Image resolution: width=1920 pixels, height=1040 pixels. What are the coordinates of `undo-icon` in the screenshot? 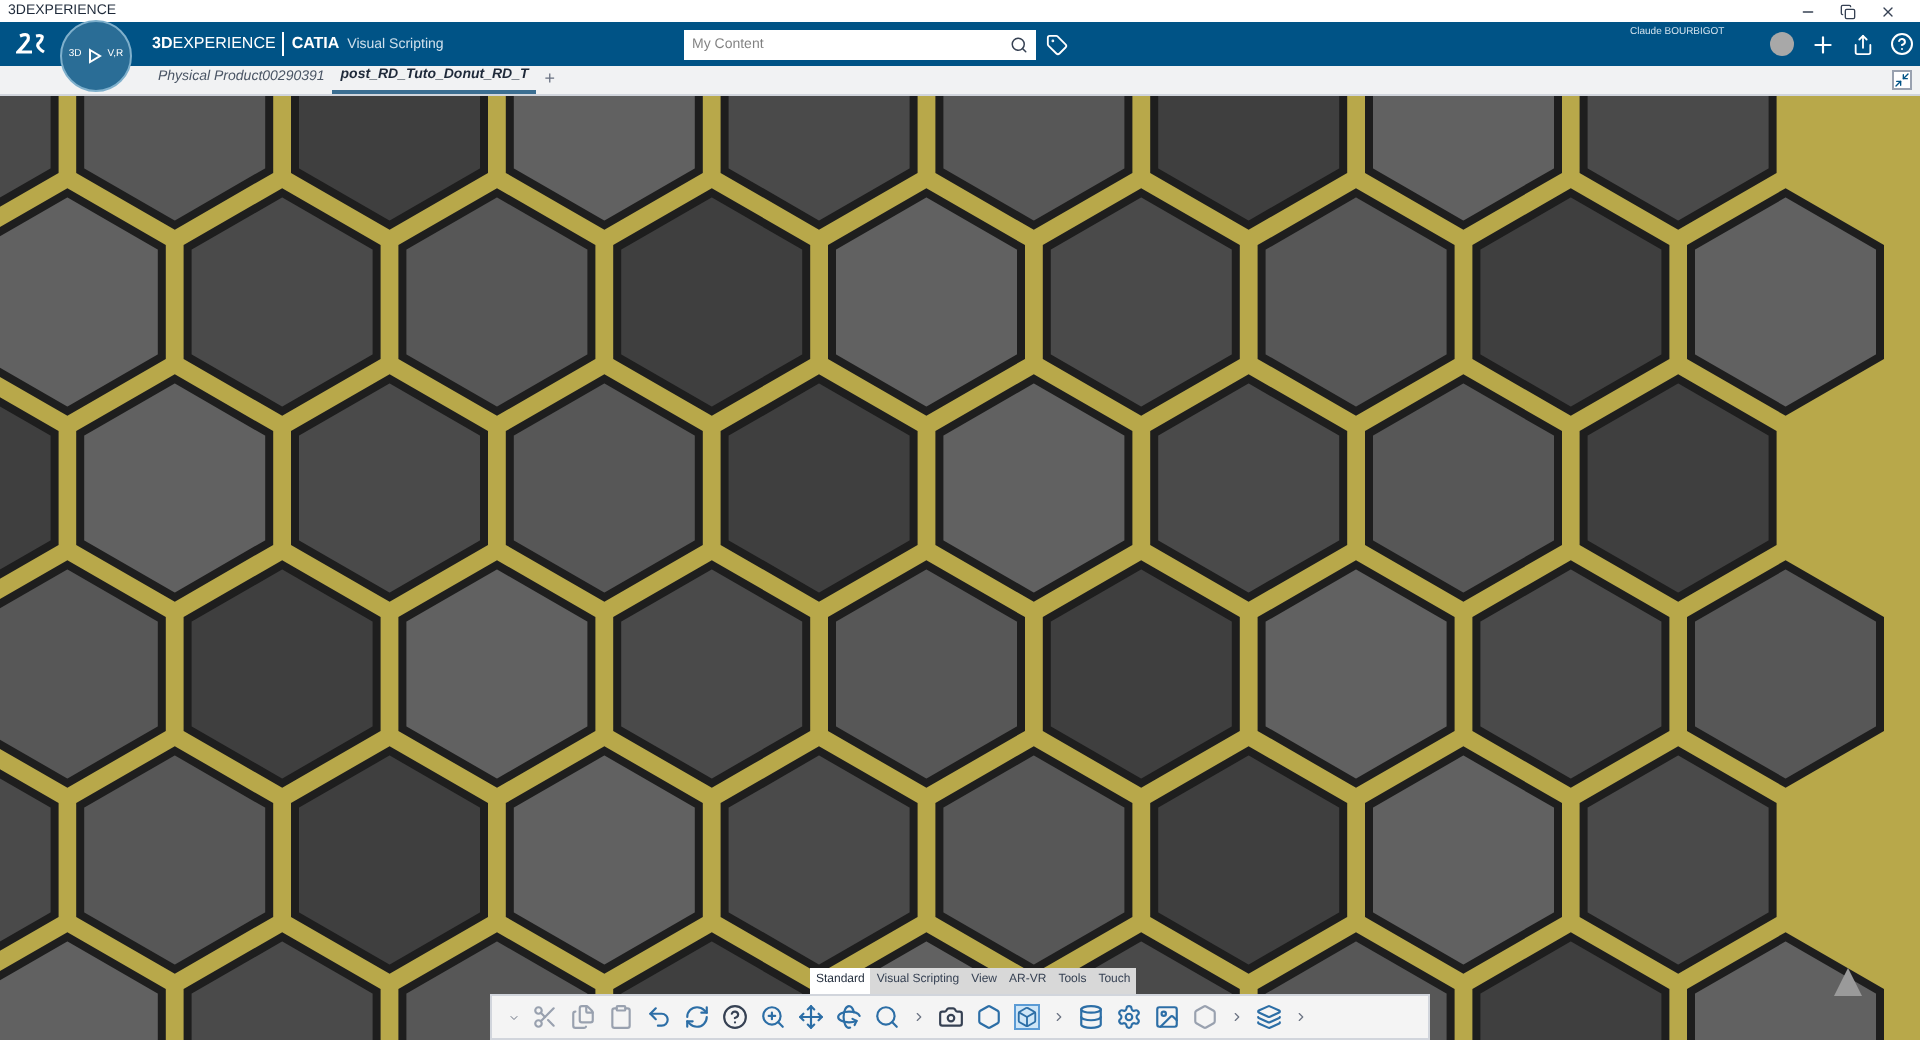 It's located at (659, 1017).